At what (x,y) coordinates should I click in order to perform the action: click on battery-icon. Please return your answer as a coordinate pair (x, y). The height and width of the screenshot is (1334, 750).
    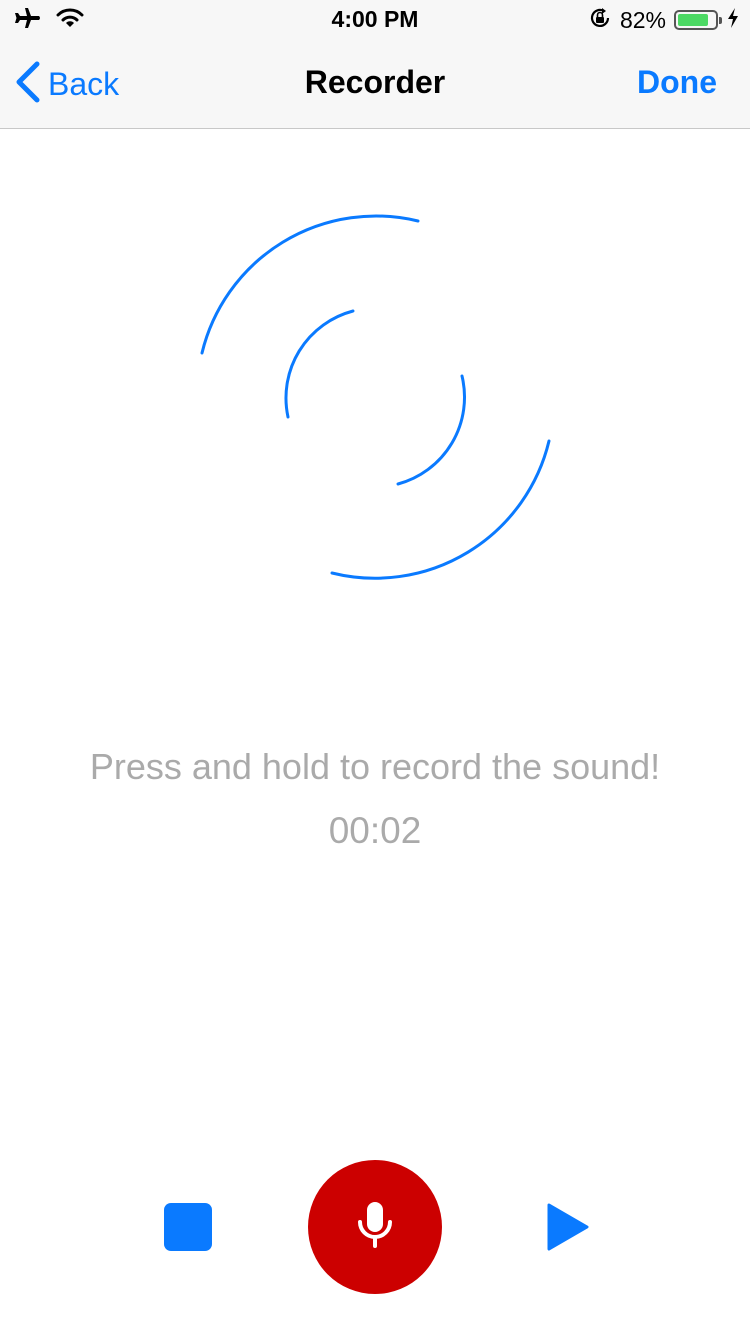
    Looking at the image, I should click on (698, 20).